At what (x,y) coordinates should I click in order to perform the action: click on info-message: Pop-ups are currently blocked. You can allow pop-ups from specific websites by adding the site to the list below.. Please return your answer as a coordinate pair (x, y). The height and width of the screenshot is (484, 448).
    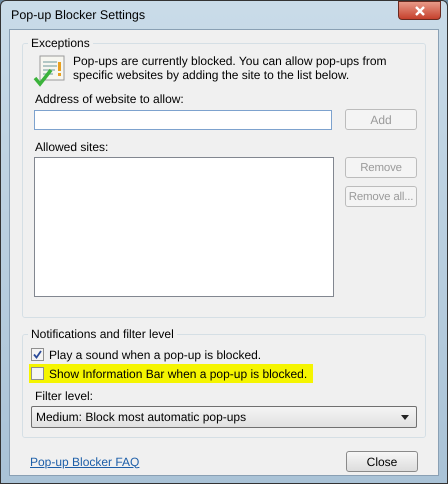
    Looking at the image, I should click on (230, 68).